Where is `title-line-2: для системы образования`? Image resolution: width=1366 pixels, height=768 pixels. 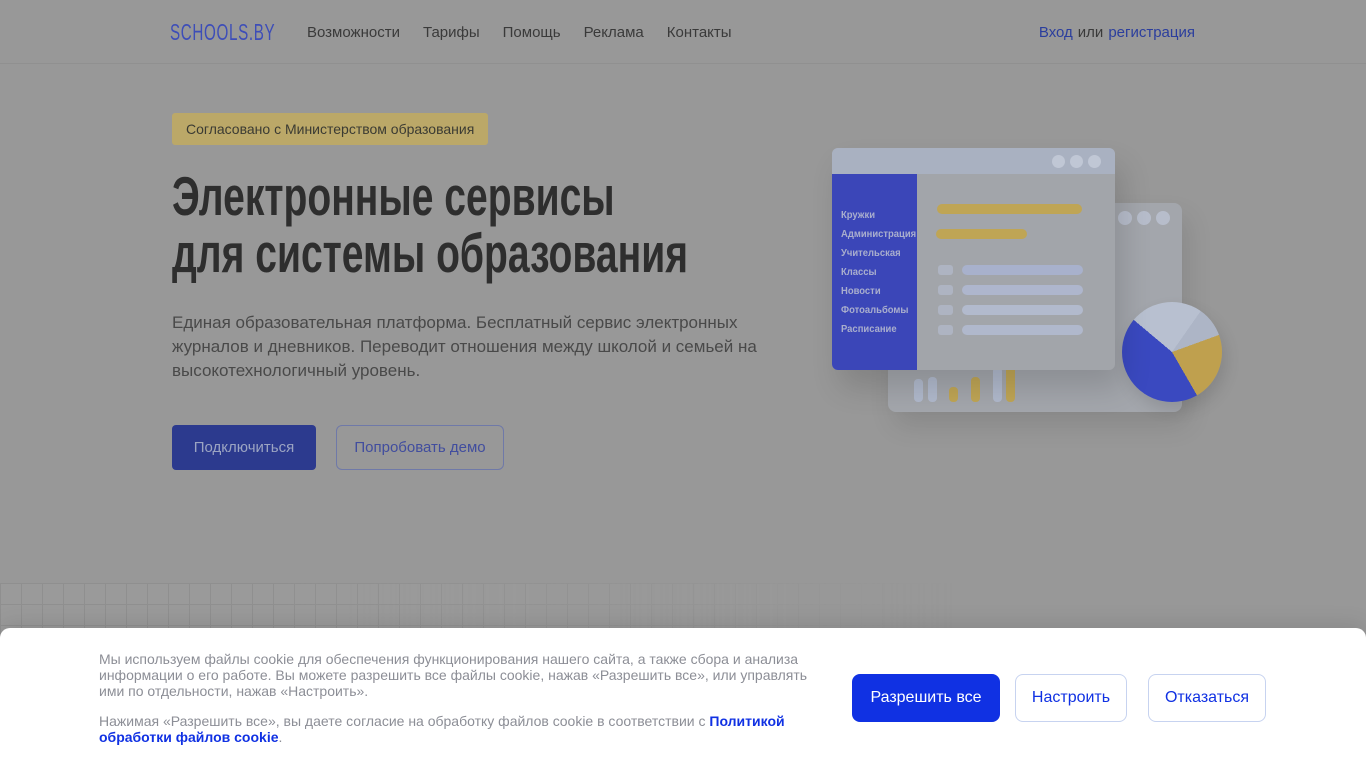 title-line-2: для системы образования is located at coordinates (430, 253).